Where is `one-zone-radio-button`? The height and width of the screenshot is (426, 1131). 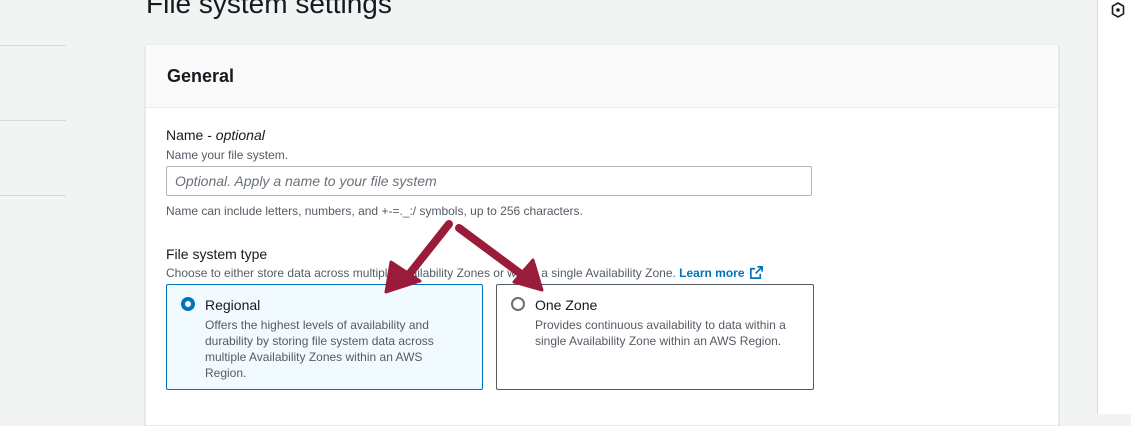 one-zone-radio-button is located at coordinates (518, 304).